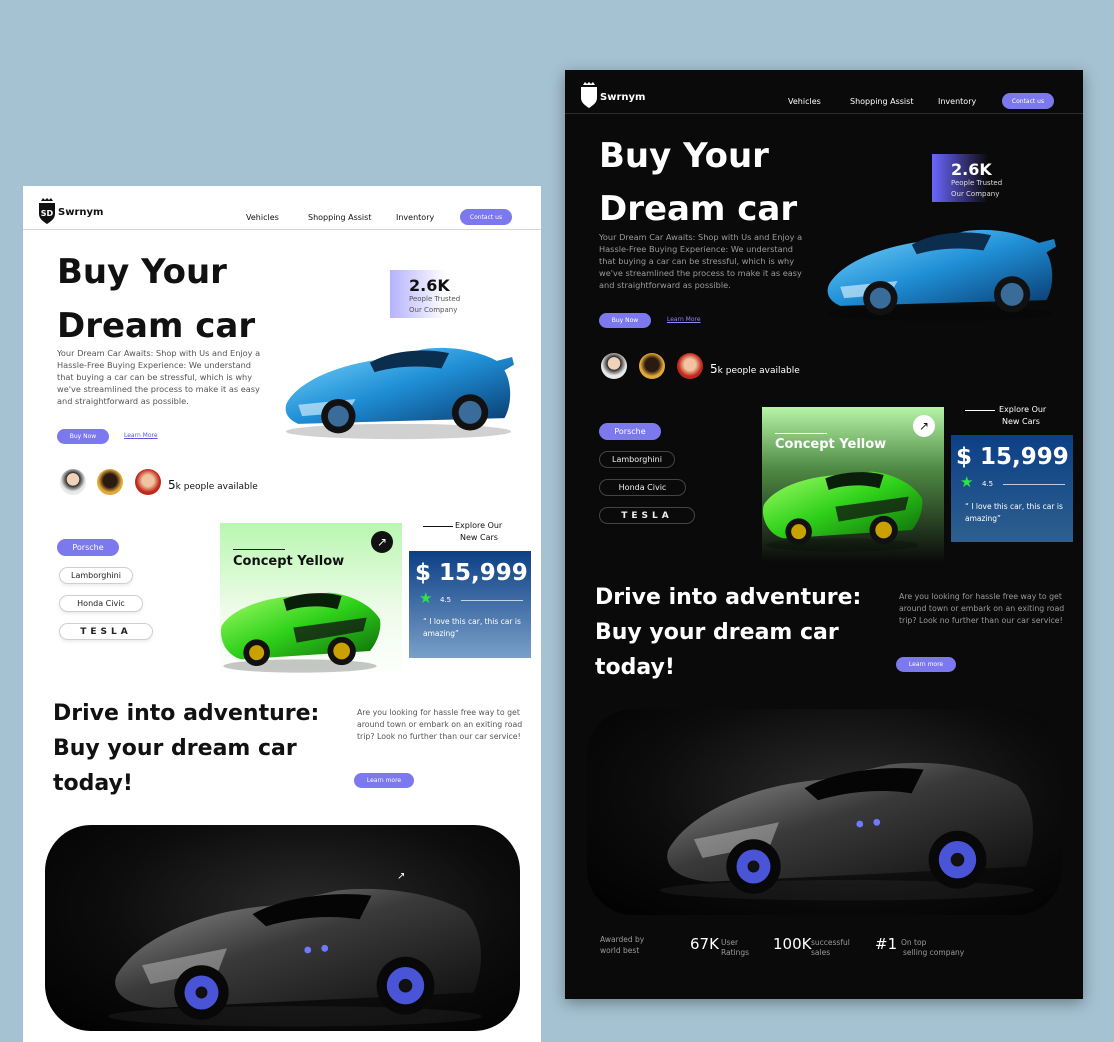 The height and width of the screenshot is (1042, 1114). What do you see at coordinates (93, 783) in the screenshot?
I see `adventure-title-line3: today!` at bounding box center [93, 783].